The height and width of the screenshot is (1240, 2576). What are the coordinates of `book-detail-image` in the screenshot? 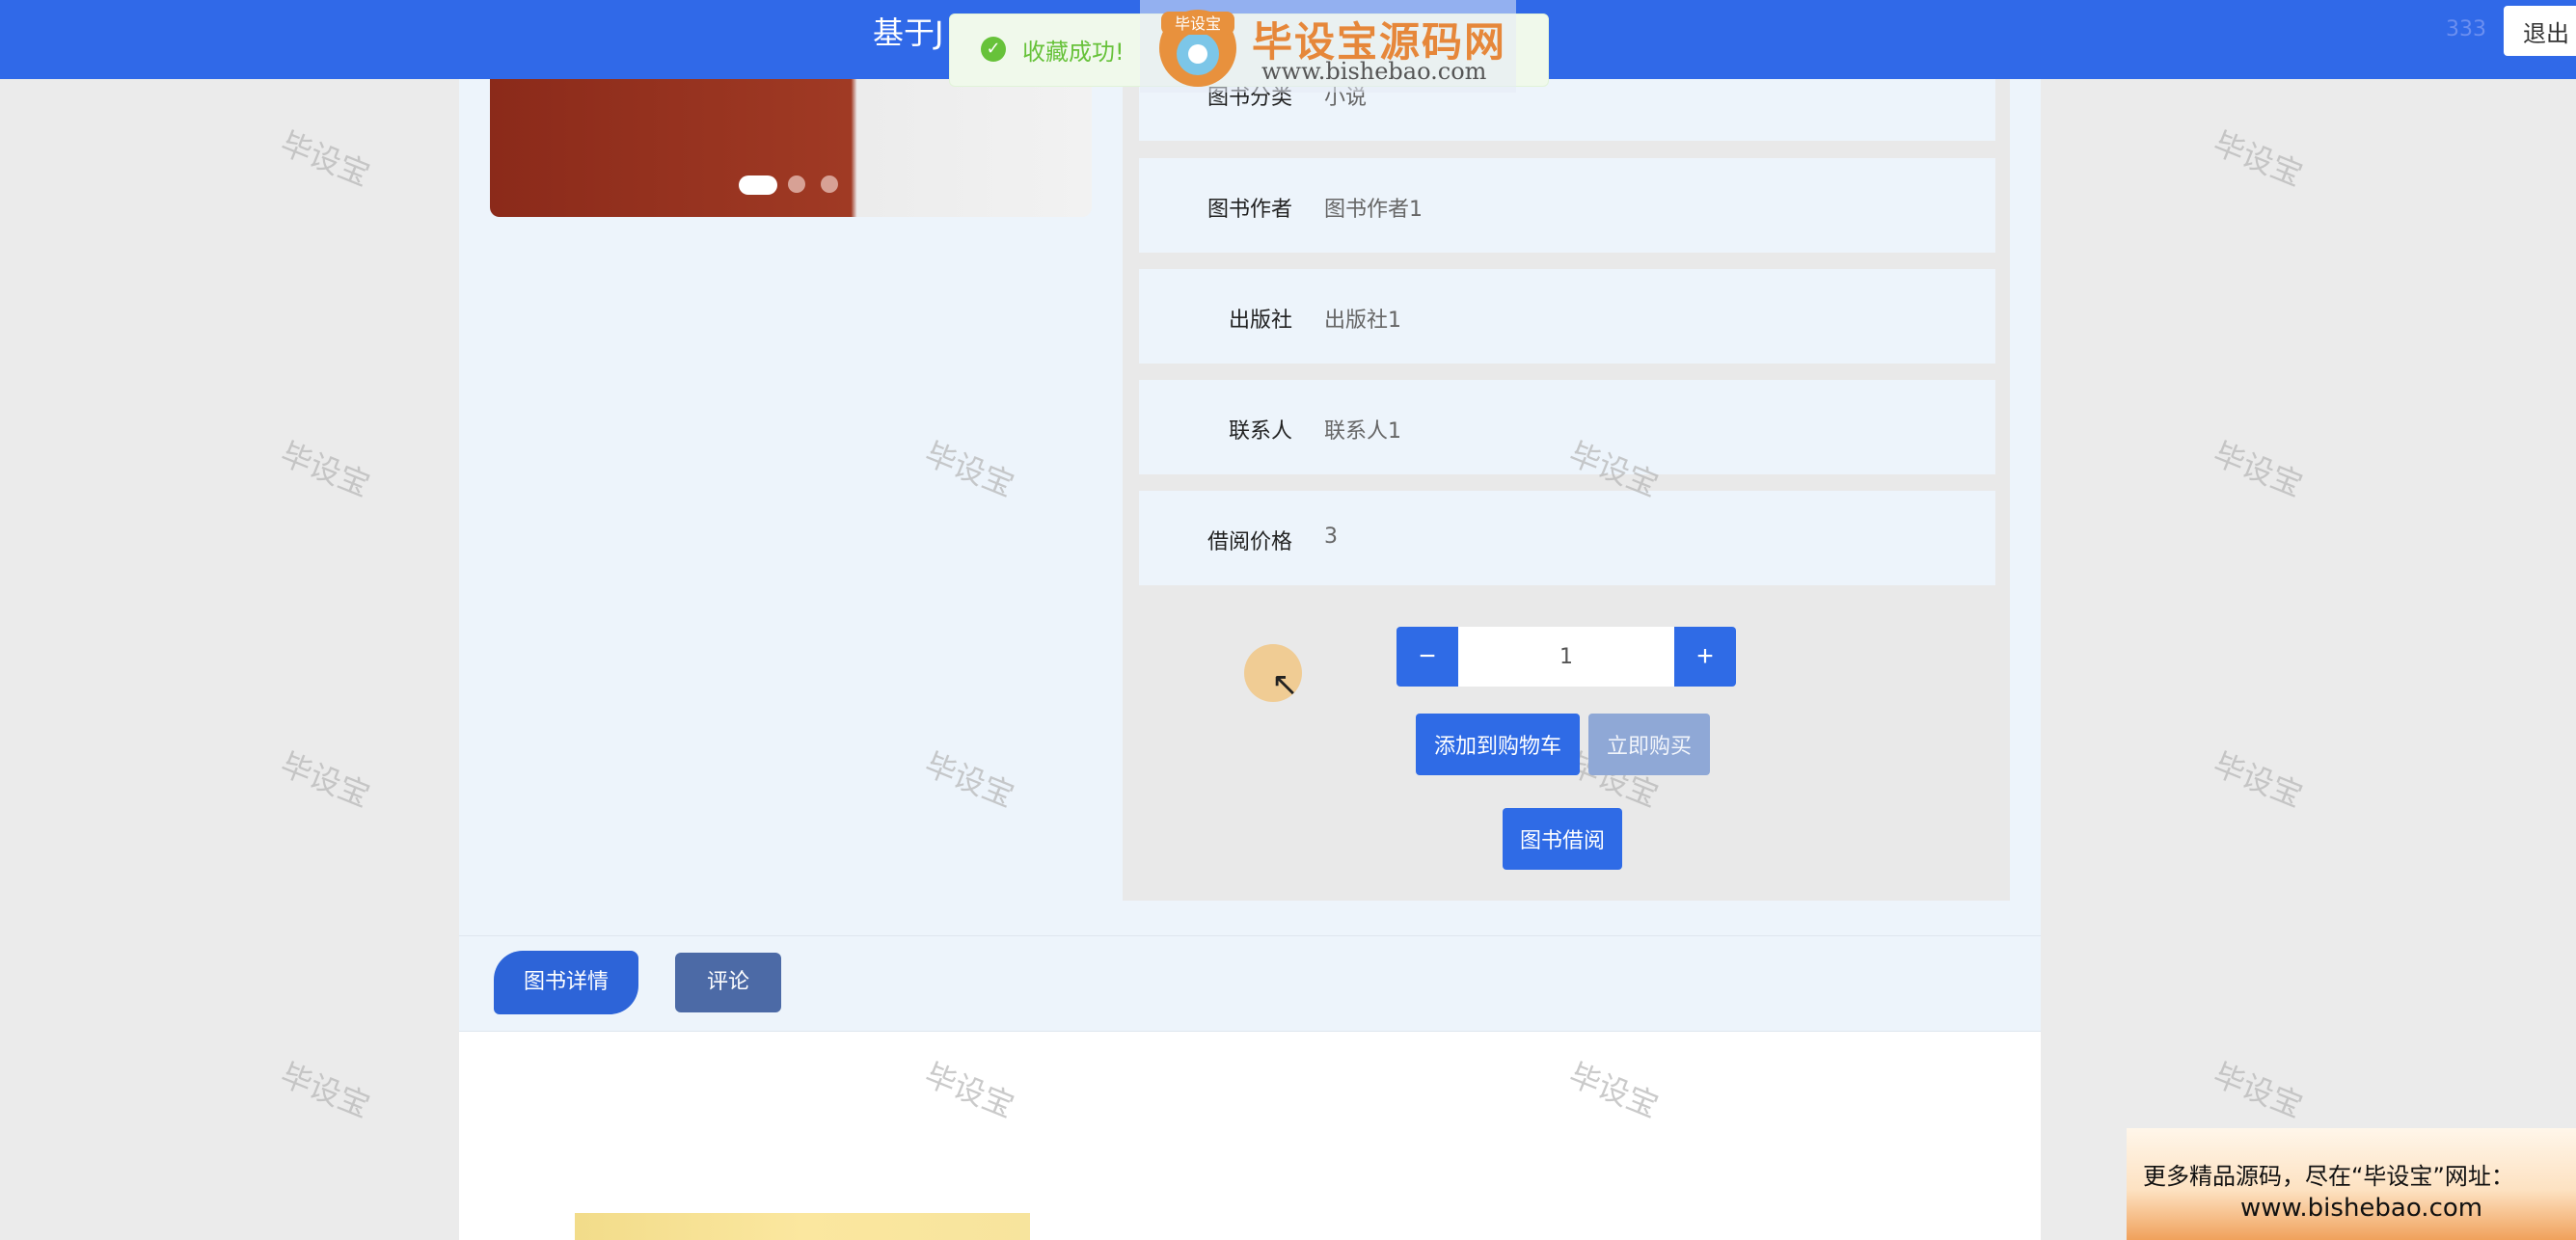 It's located at (802, 1226).